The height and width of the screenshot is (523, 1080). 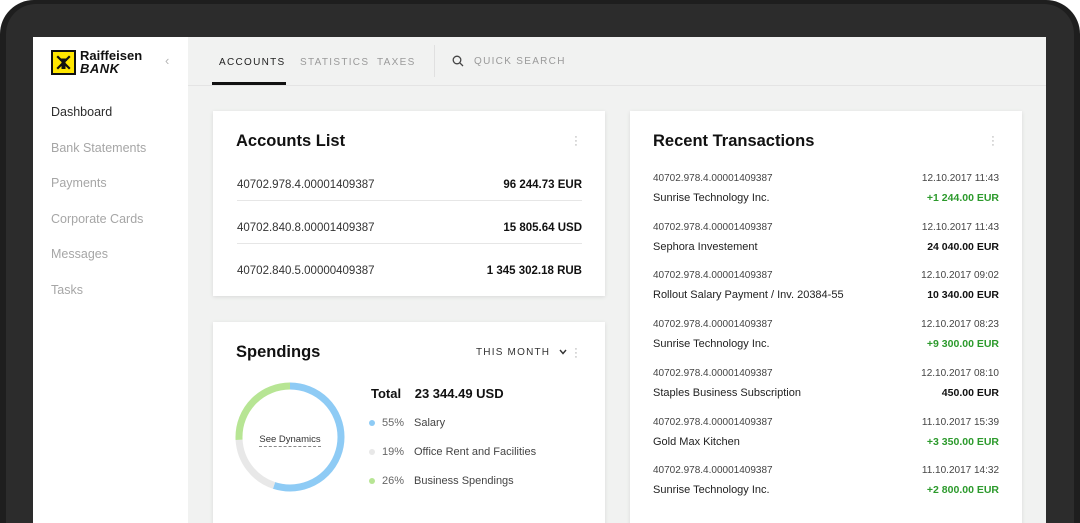 I want to click on period-label: THIS MONTH, so click(x=513, y=352).